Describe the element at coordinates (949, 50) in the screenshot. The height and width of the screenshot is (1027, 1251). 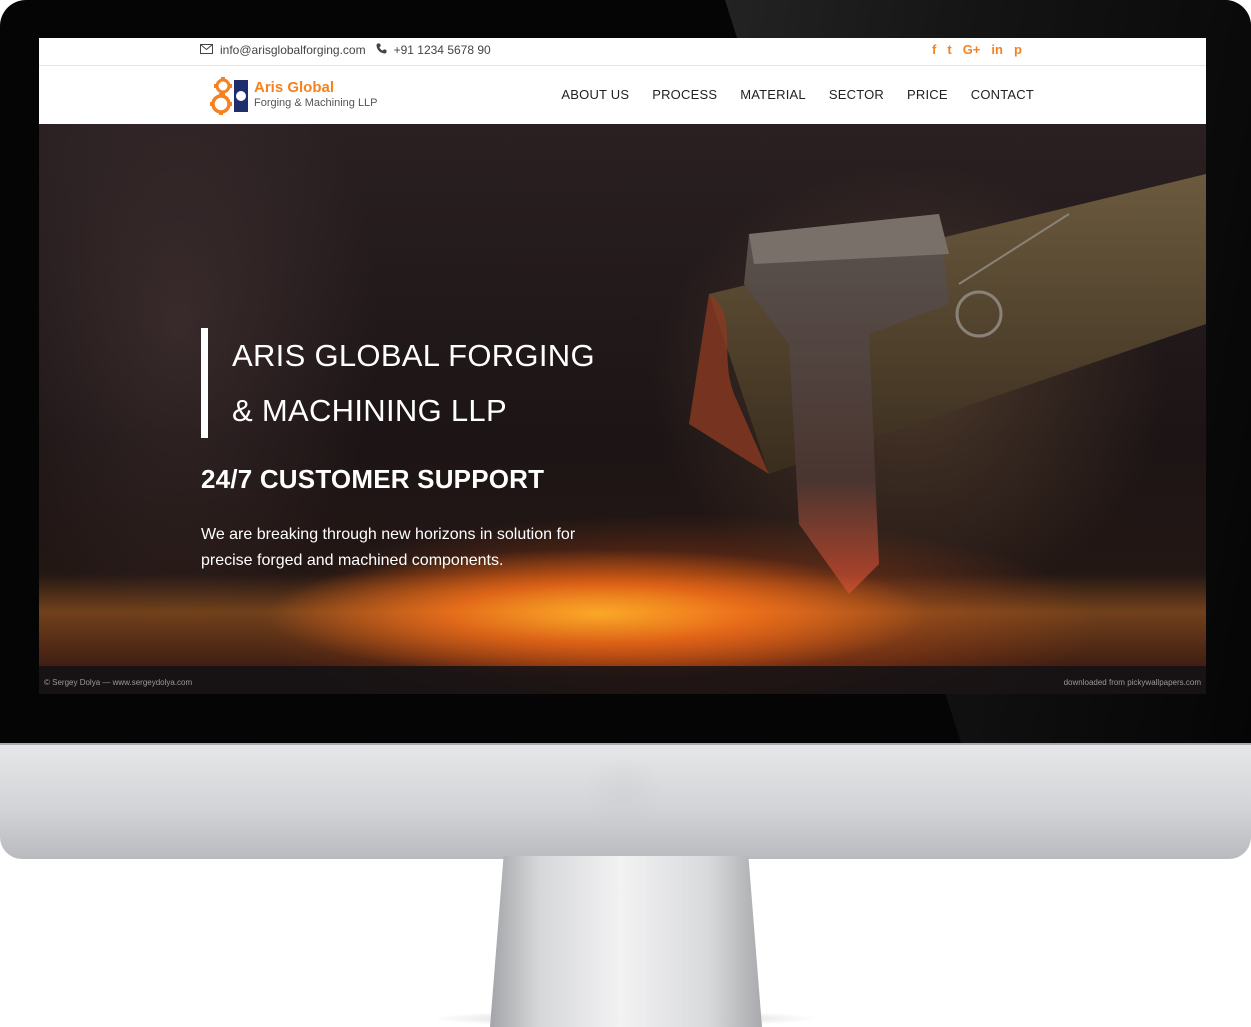
I see `twitter-icon: t` at that location.